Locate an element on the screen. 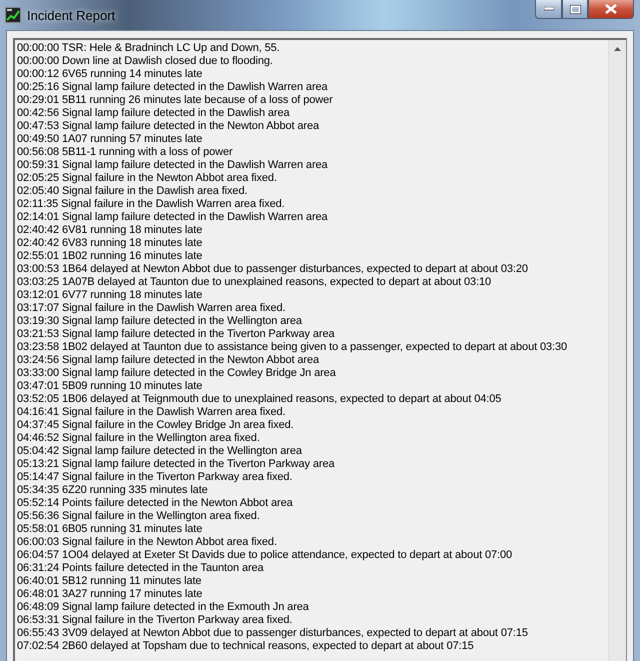 Image resolution: width=640 pixels, height=661 pixels. incident-entry: 00:49:50 1A07 running 57 minutes late is located at coordinates (110, 139).